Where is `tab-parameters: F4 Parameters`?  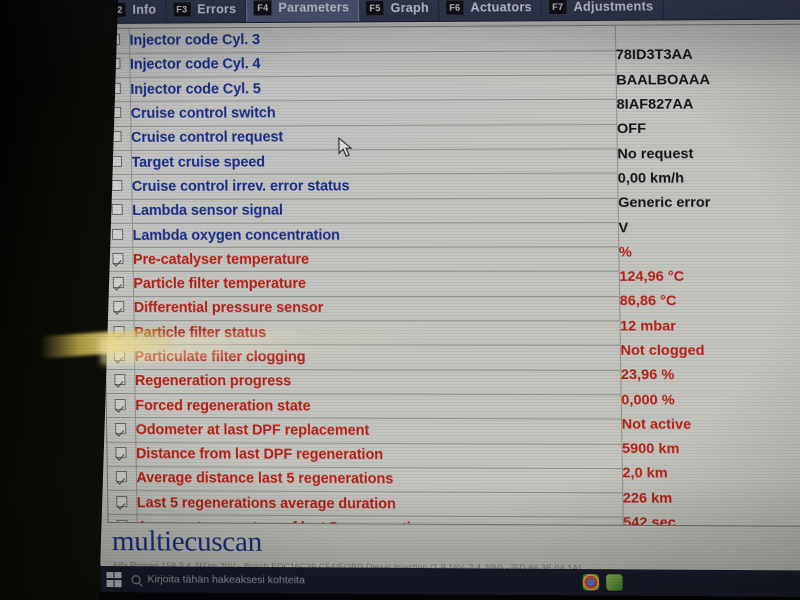
tab-parameters: F4 Parameters is located at coordinates (303, 11).